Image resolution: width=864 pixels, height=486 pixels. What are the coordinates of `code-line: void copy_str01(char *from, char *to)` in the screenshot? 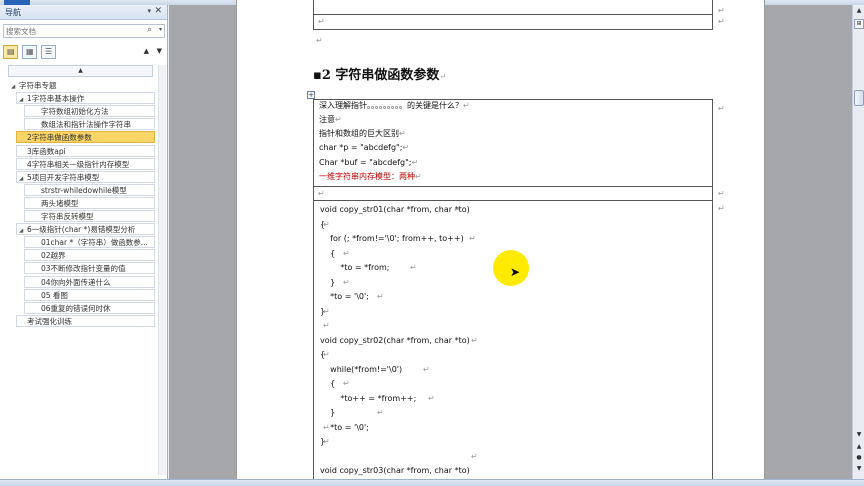 It's located at (395, 210).